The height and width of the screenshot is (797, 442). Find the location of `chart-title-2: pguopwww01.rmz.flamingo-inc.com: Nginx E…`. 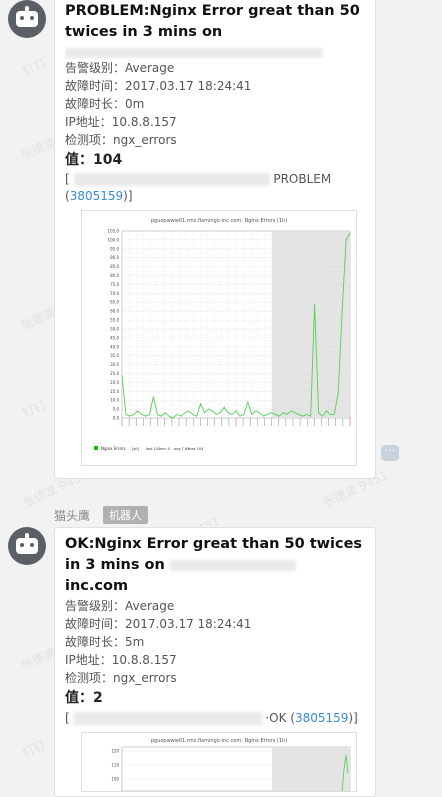

chart-title-2: pguopwww01.rmz.flamingo-inc.com: Nginx E… is located at coordinates (219, 741).